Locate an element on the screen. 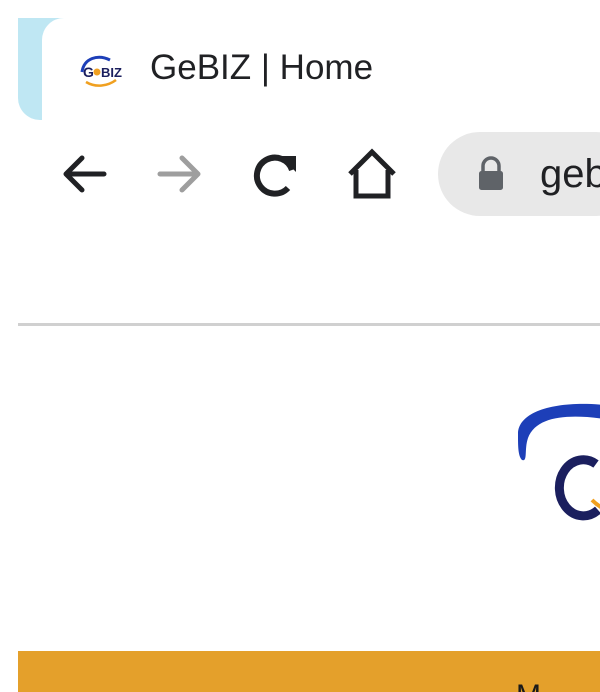 The height and width of the screenshot is (692, 600). svg-text: BIZ is located at coordinates (111, 72).